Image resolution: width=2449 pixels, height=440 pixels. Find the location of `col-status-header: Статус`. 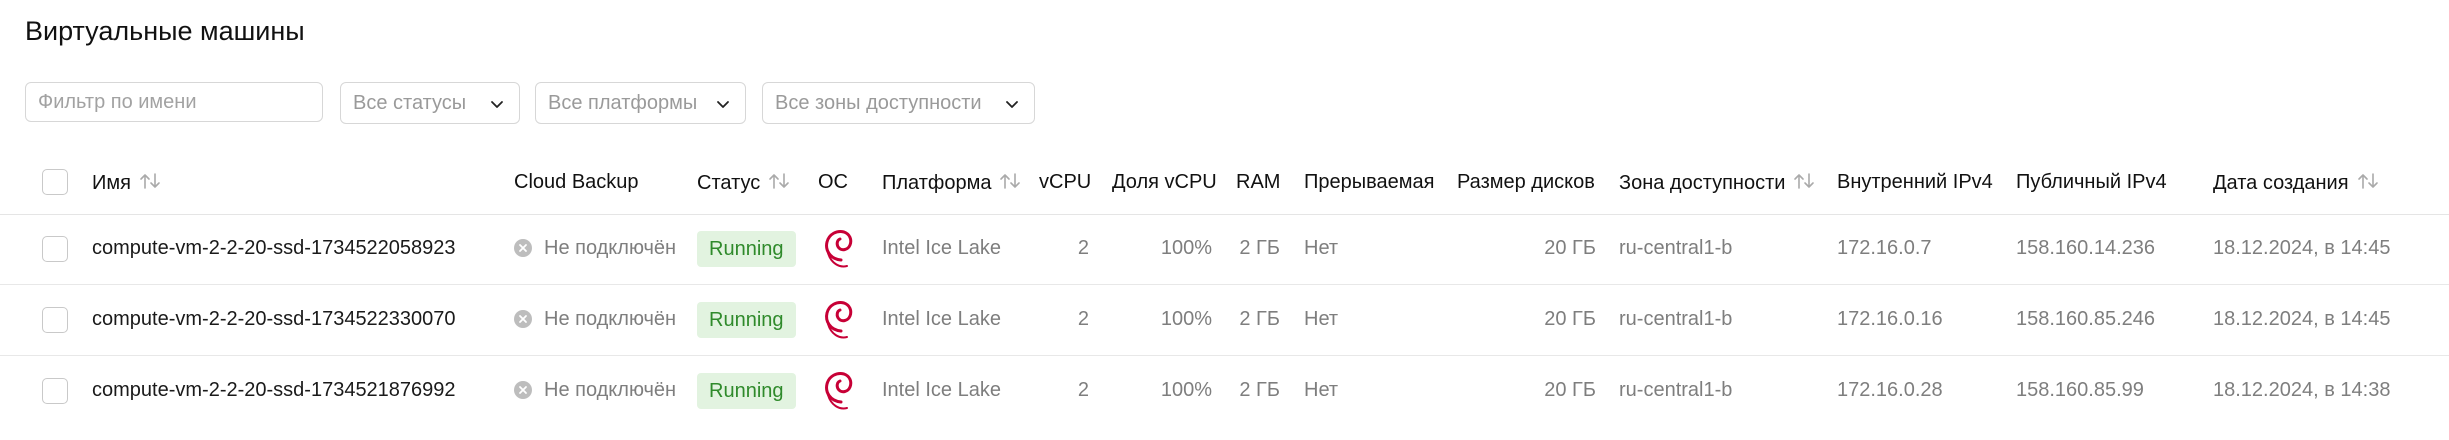

col-status-header: Статус is located at coordinates (743, 183).